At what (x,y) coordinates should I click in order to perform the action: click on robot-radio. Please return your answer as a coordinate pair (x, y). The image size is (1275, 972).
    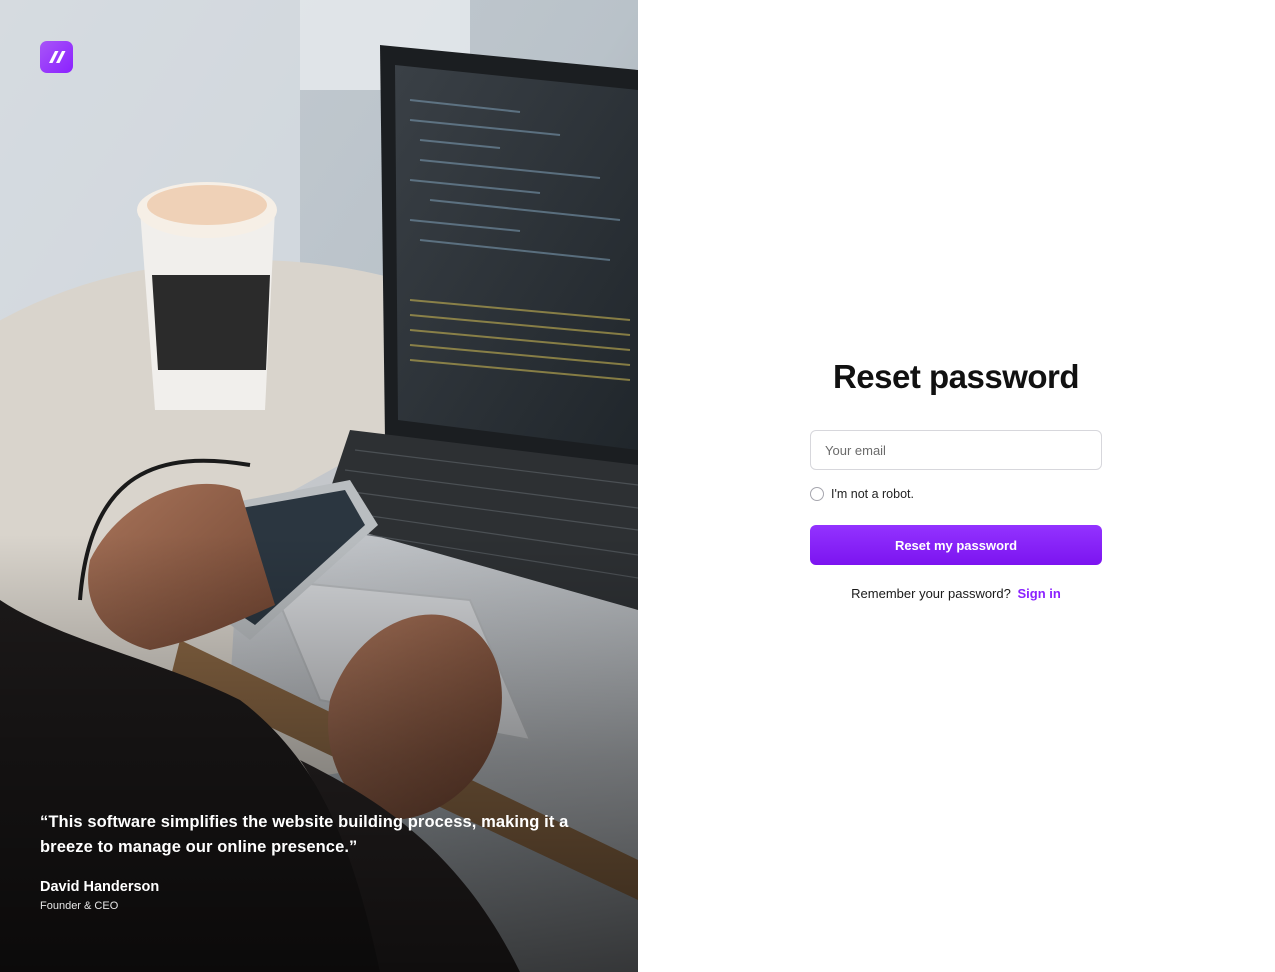
    Looking at the image, I should click on (817, 494).